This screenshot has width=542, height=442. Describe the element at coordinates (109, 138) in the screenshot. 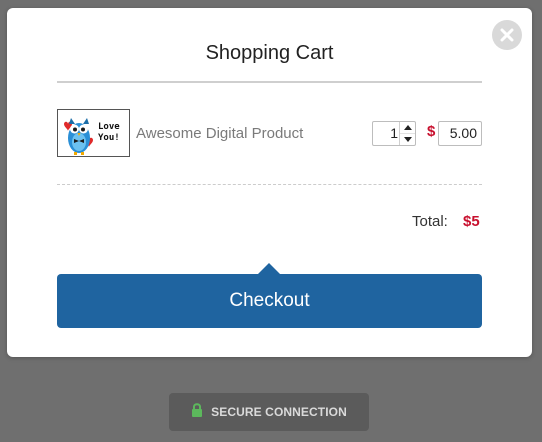

I see `thumbnail-caption-line2: You!` at that location.